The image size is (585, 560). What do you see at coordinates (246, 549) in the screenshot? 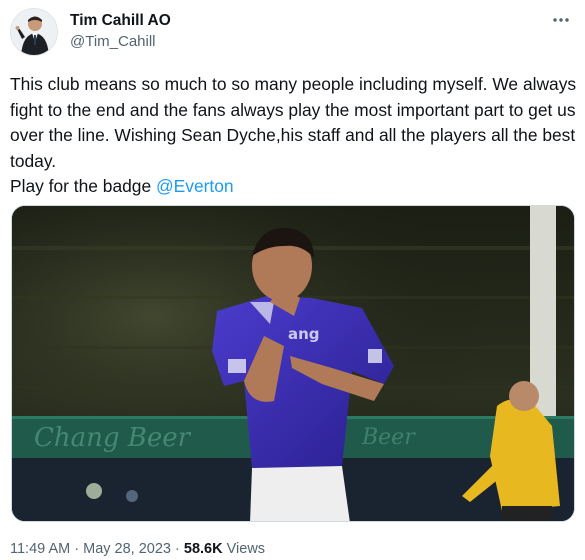
I see `views-label: Views` at bounding box center [246, 549].